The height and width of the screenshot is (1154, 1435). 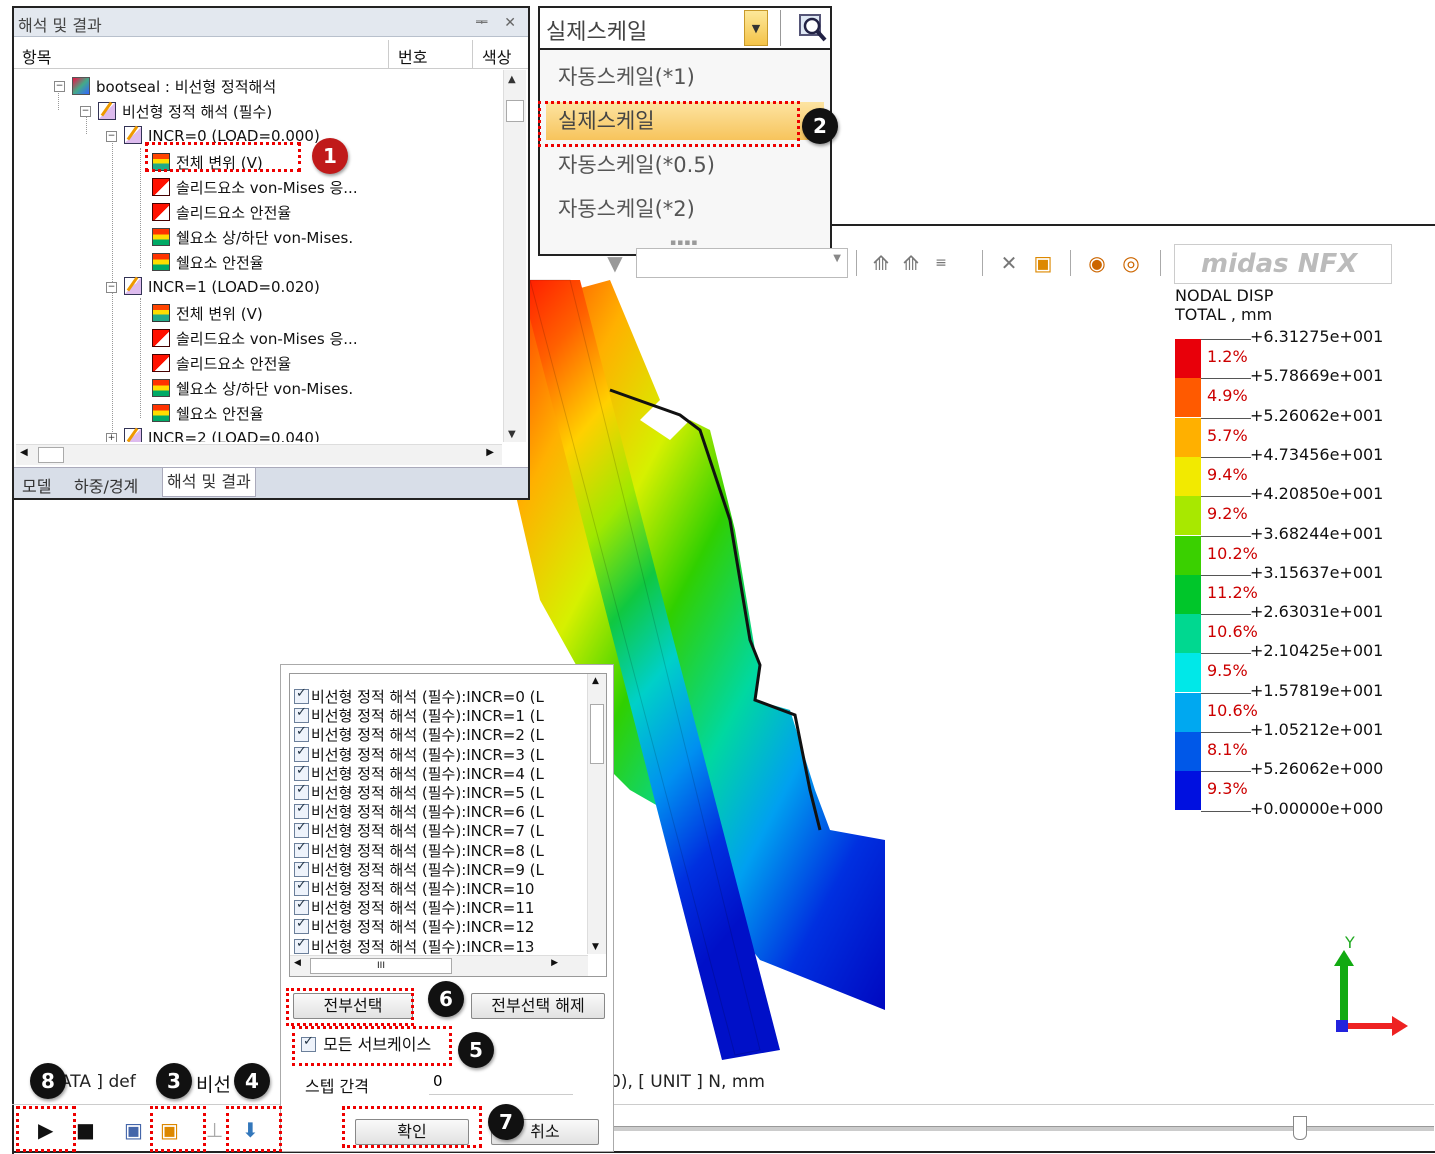 I want to click on subcase-row: 비선형 정적 해석 (필수):INCR=8 (L, so click(x=419, y=850).